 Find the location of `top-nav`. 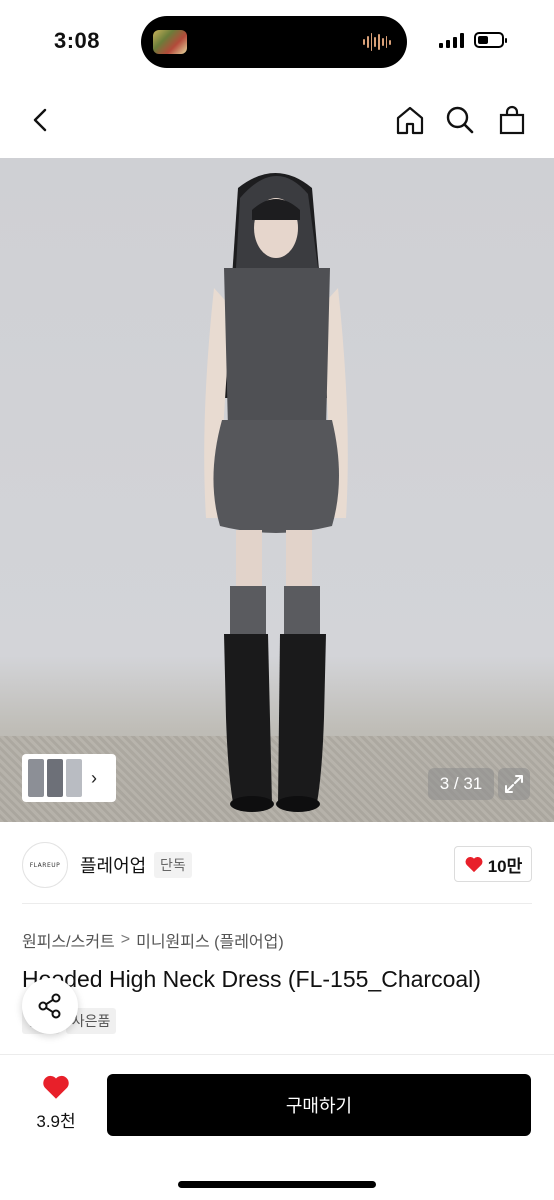

top-nav is located at coordinates (277, 120).